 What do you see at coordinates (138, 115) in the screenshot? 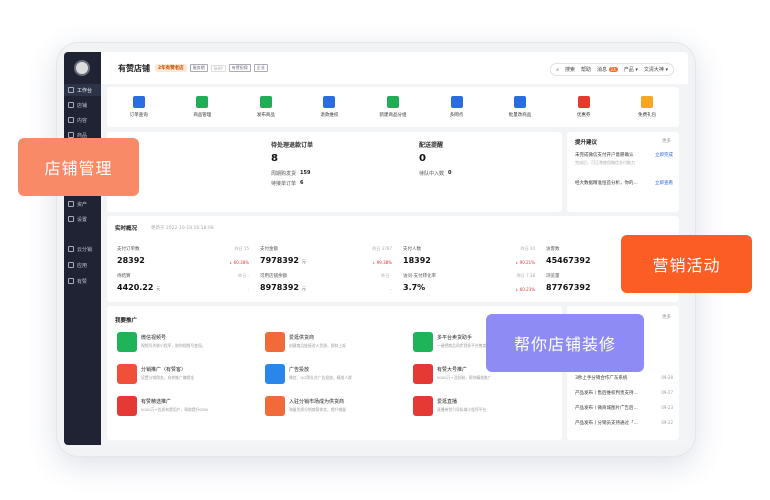
I see `quick-action-label: 订单查询` at bounding box center [138, 115].